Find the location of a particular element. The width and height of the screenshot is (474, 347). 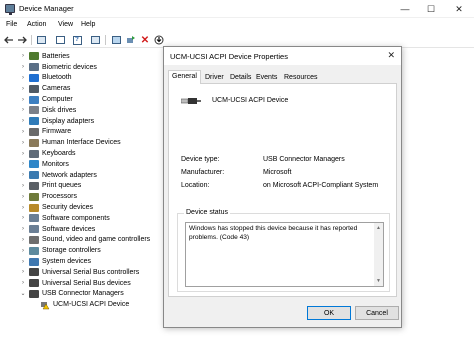

tree-item-label: Display adapters is located at coordinates (68, 121).